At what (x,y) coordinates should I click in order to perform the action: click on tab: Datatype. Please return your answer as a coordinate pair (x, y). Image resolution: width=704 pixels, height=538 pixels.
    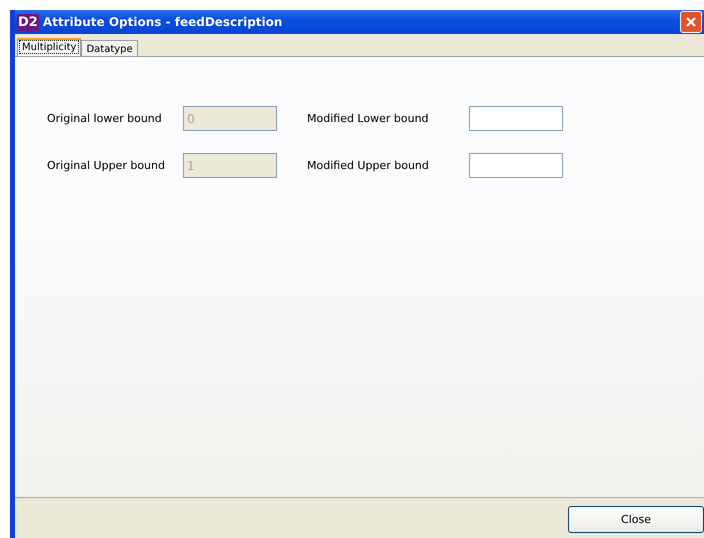
    Looking at the image, I should click on (109, 48).